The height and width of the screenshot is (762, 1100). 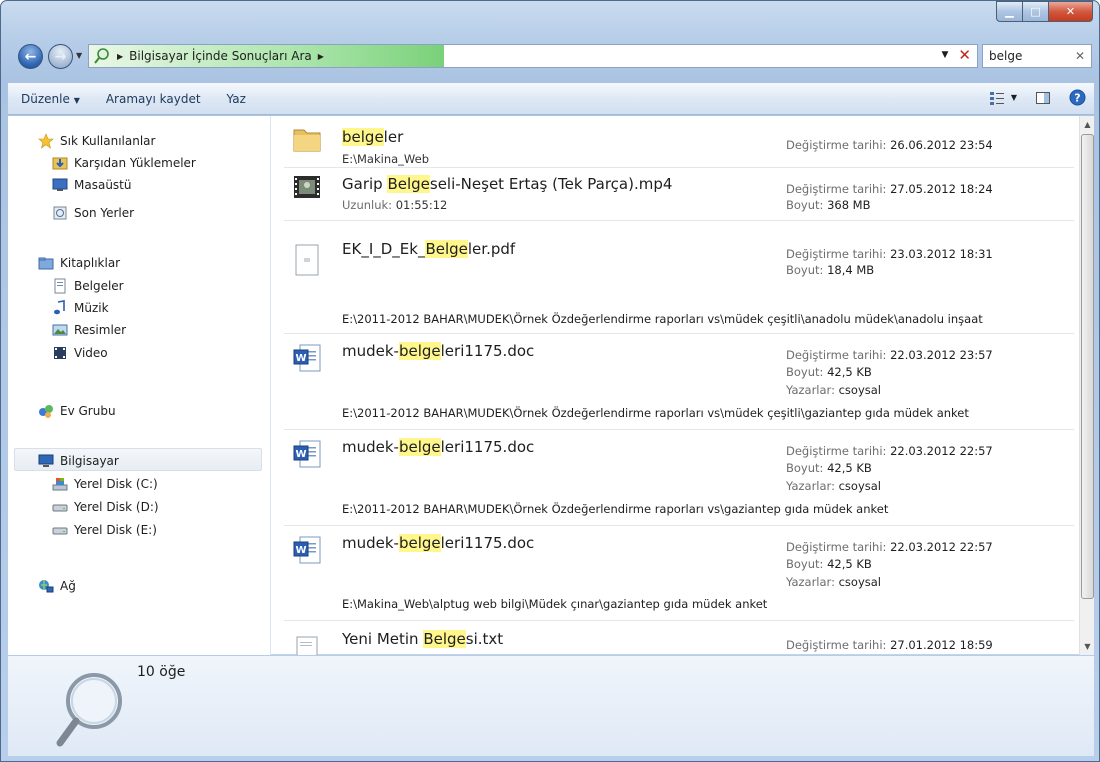 I want to click on documents-icon, so click(x=60, y=286).